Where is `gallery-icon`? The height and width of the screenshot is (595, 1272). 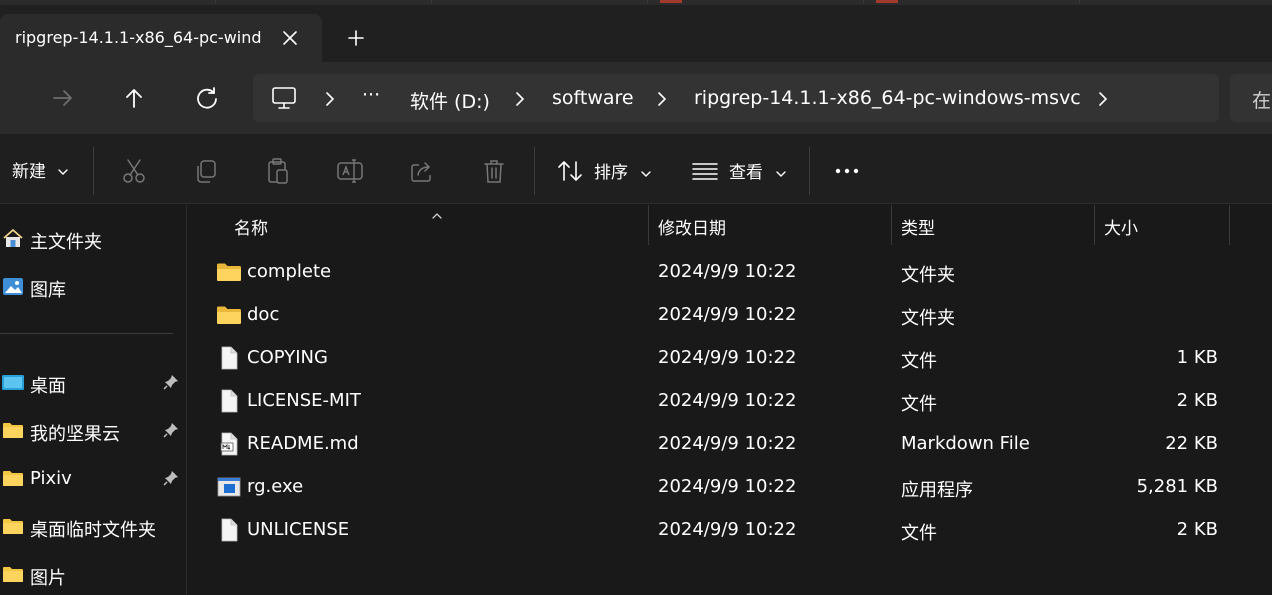
gallery-icon is located at coordinates (13, 286).